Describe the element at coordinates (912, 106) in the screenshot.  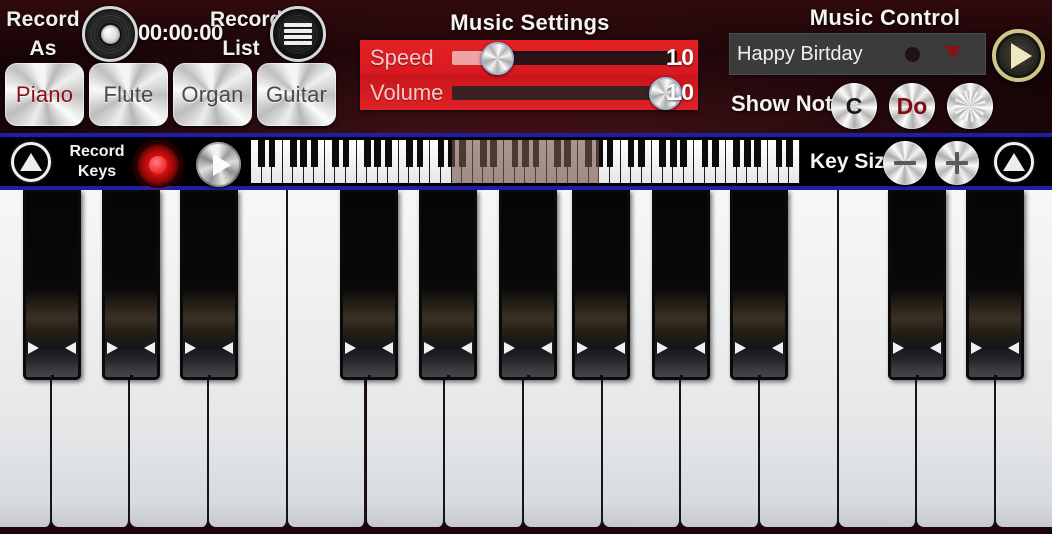
I see `note-style-button-do: Do` at that location.